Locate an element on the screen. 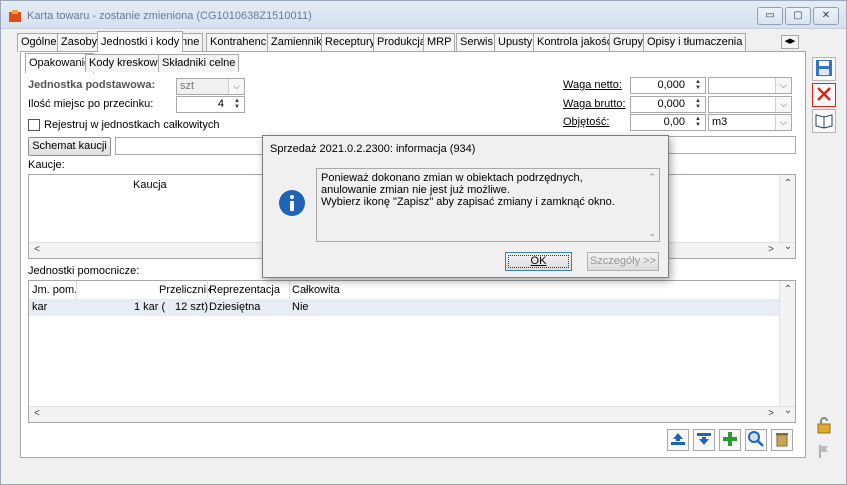 Image resolution: width=847 pixels, height=485 pixels. aux-units-label: Jednostki pomocnicze: is located at coordinates (84, 271).